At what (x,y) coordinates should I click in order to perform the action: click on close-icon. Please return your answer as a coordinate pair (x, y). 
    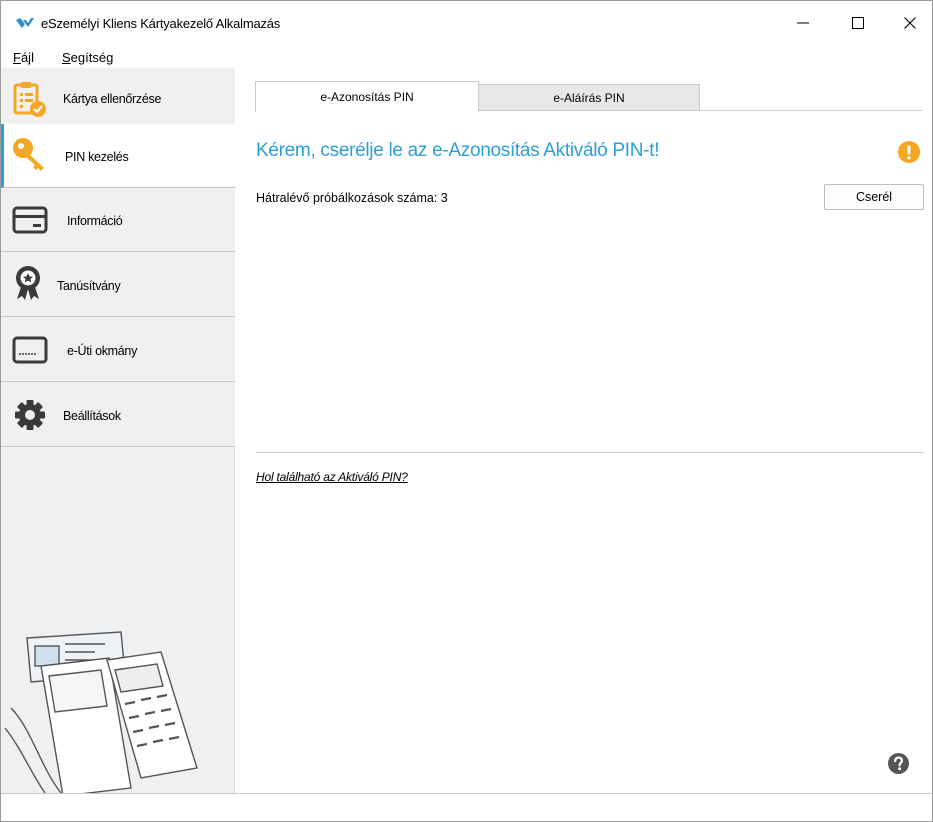
    Looking at the image, I should click on (910, 23).